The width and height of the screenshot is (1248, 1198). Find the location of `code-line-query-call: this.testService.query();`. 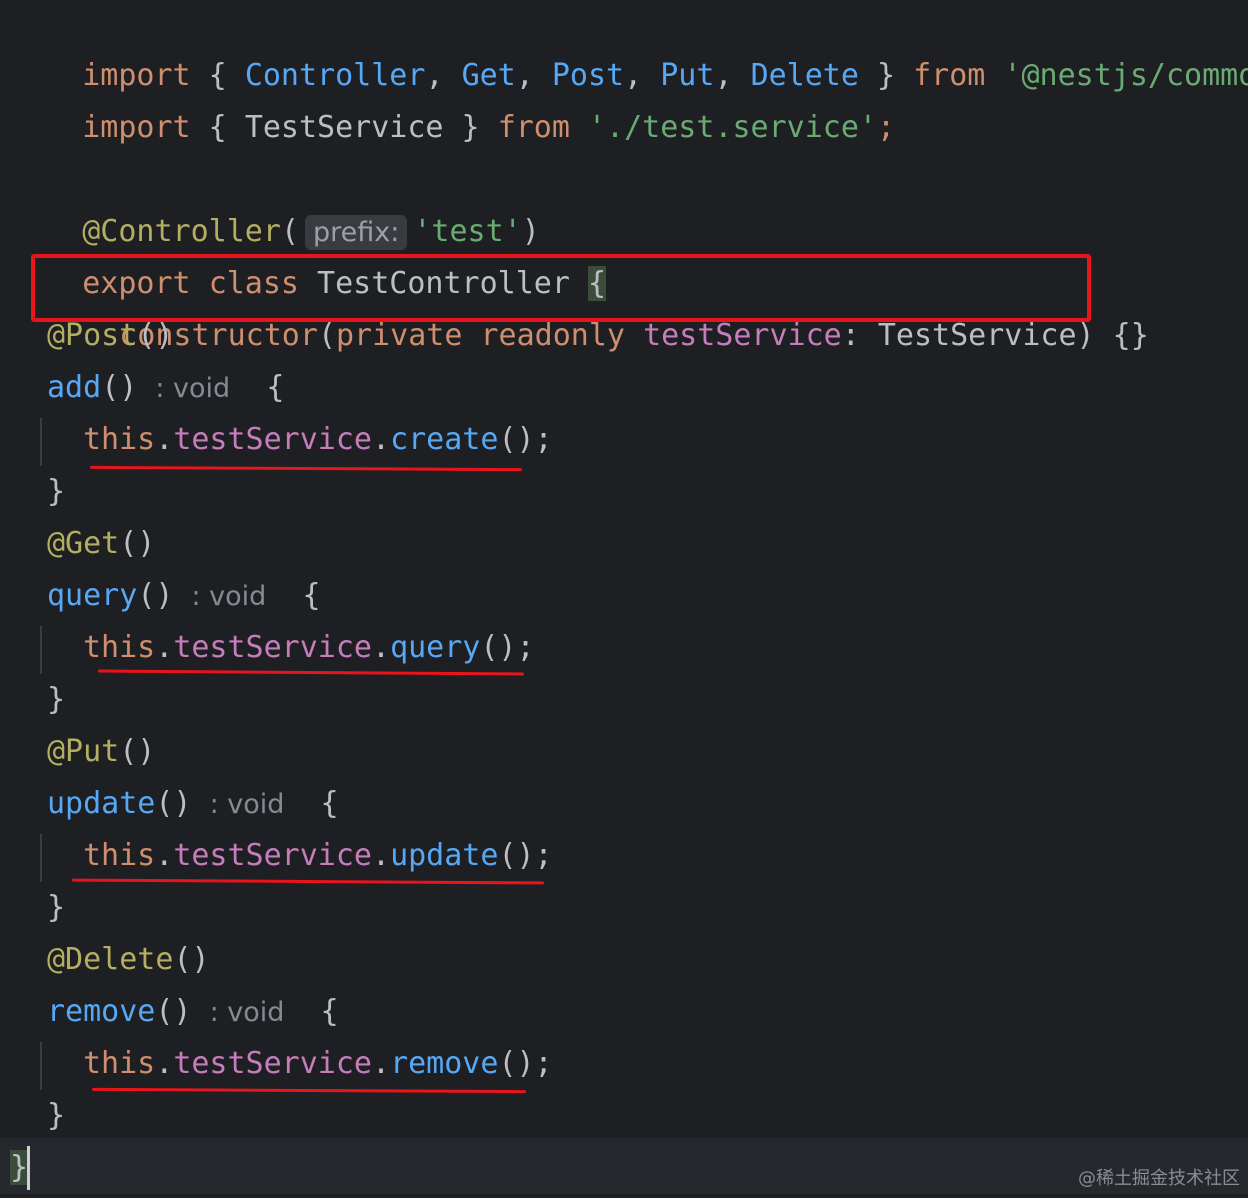

code-line-query-call: this.testService.query(); is located at coordinates (309, 648).